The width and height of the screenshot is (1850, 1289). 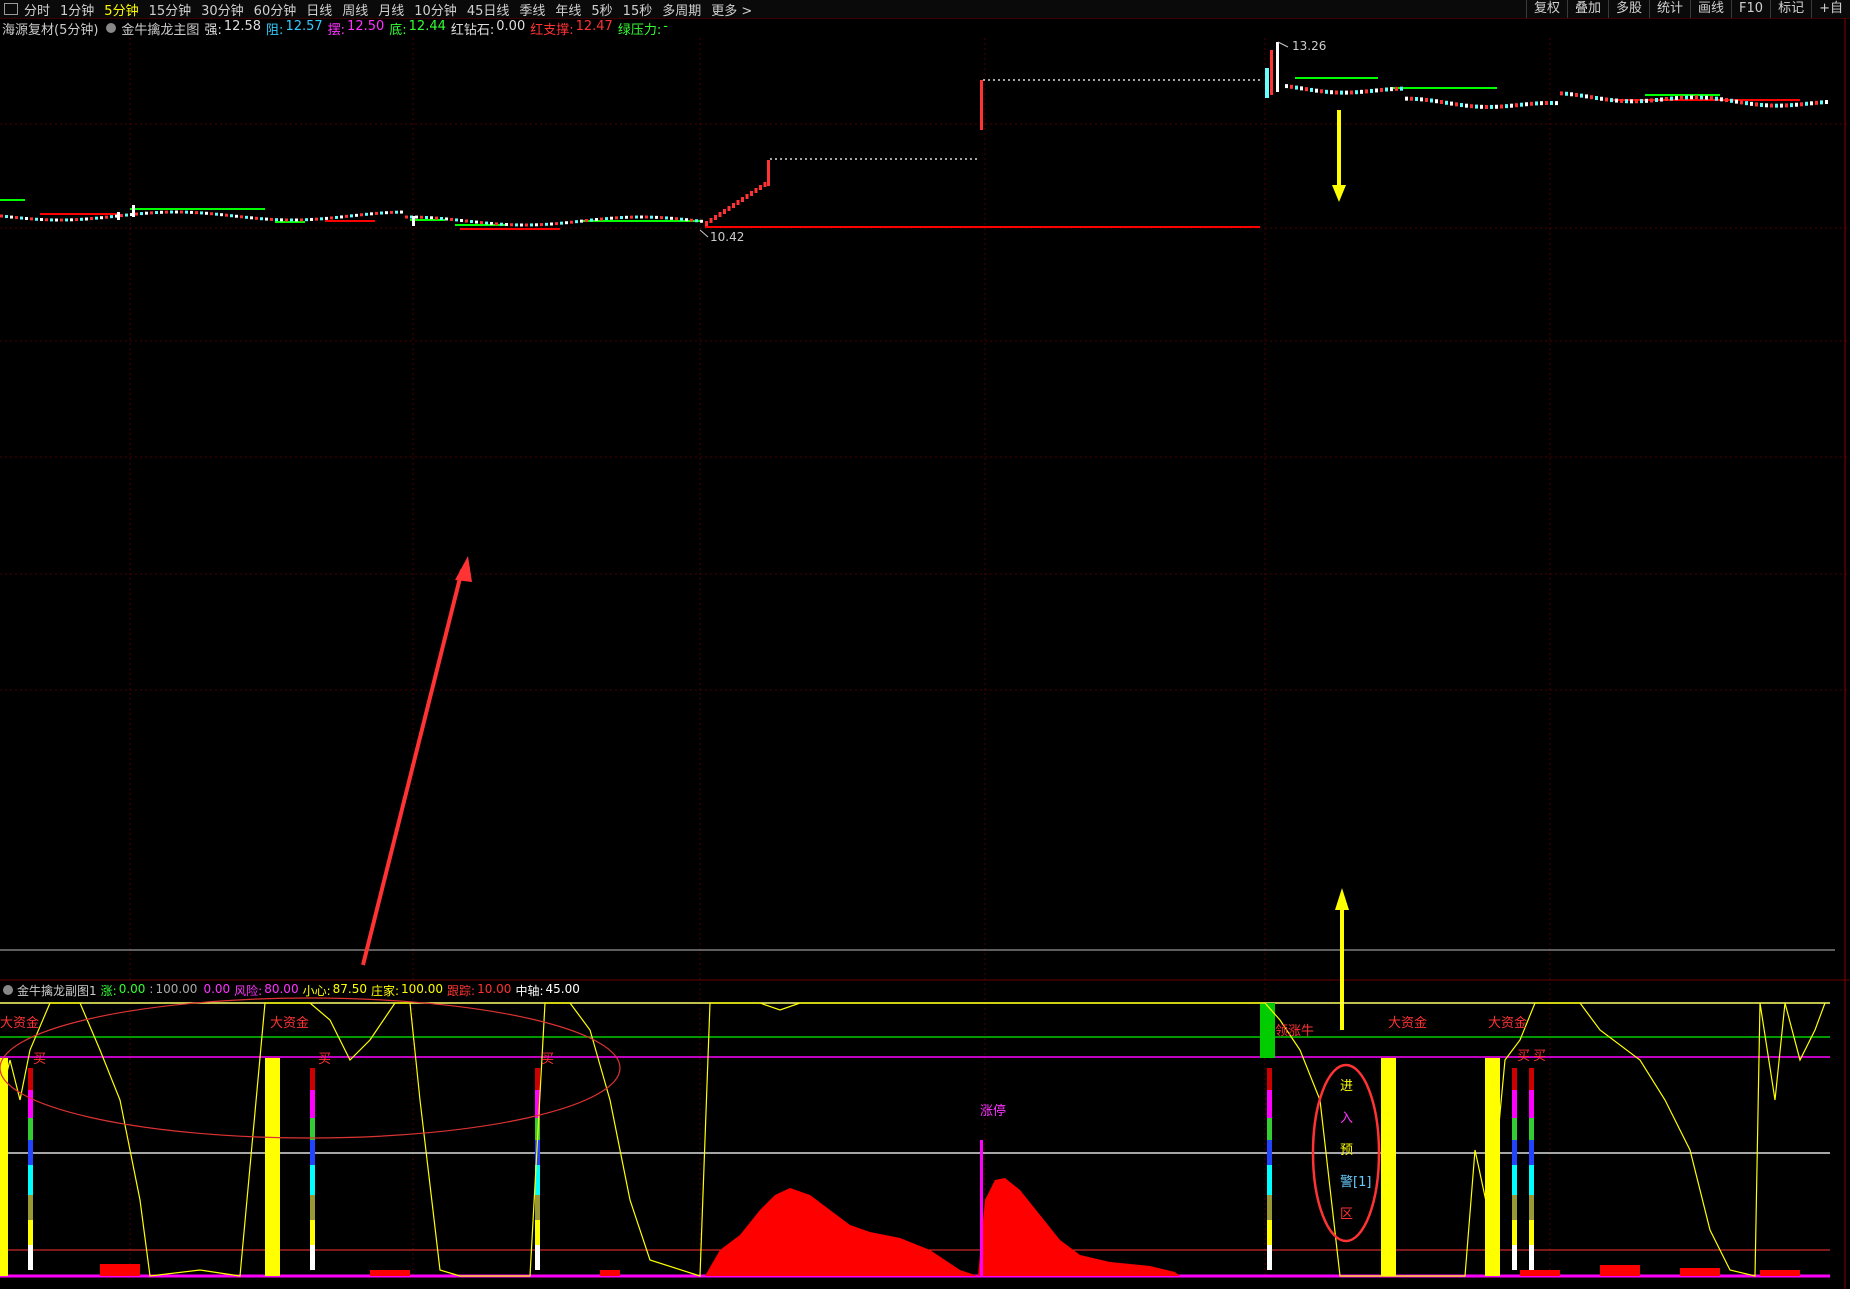 I want to click on label-pointer, so click(x=704, y=233).